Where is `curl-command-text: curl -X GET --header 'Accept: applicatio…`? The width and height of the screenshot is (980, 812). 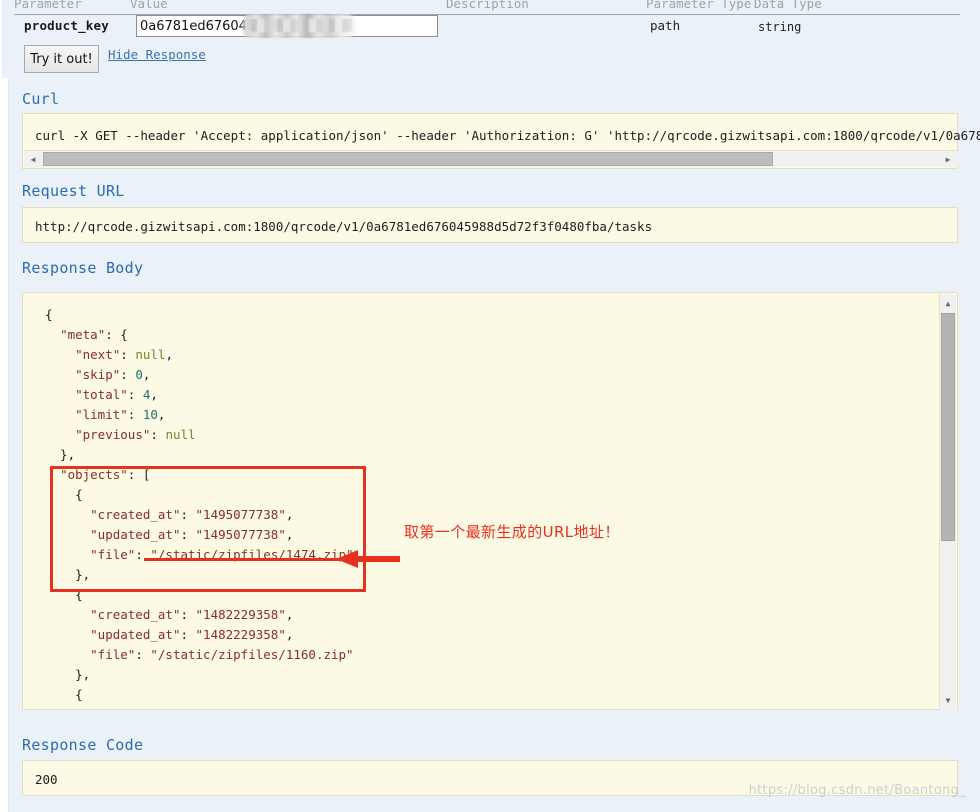
curl-command-text: curl -X GET --header 'Accept: applicatio… is located at coordinates (507, 135).